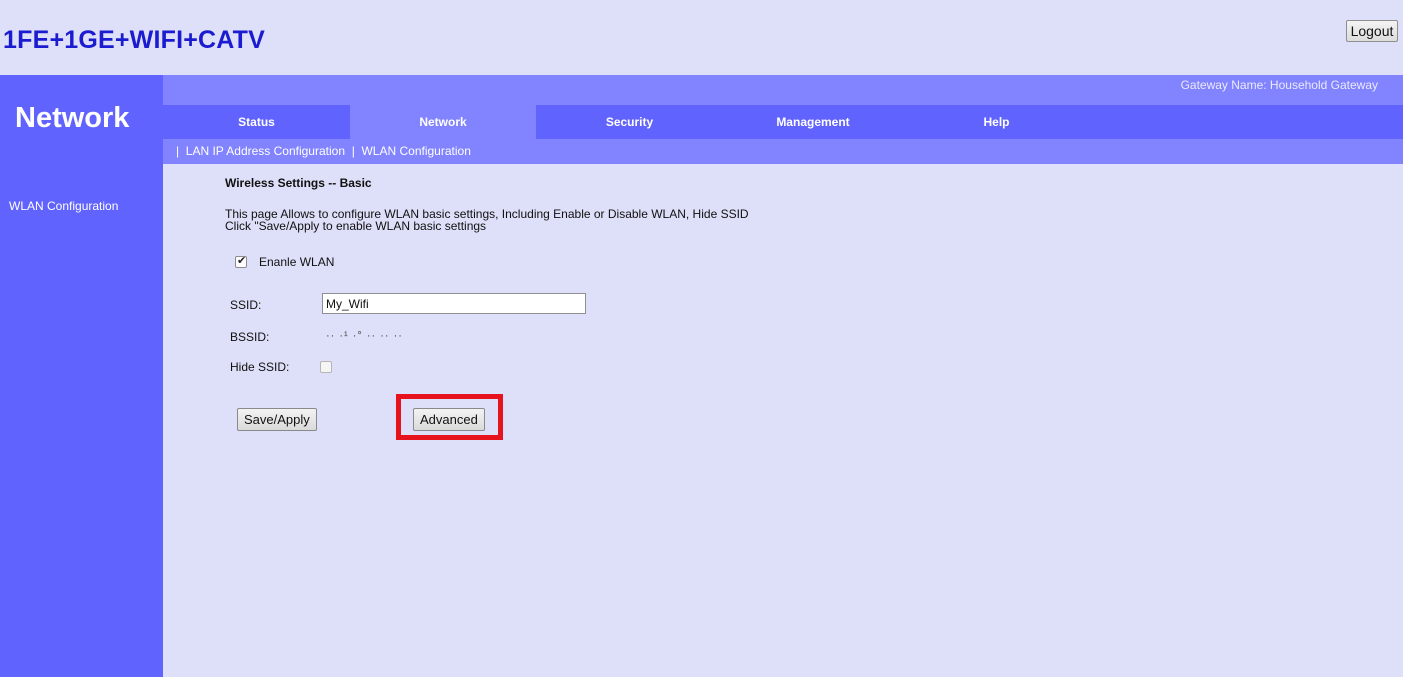 The width and height of the screenshot is (1403, 677). What do you see at coordinates (629, 122) in the screenshot?
I see `tab-security: Security` at bounding box center [629, 122].